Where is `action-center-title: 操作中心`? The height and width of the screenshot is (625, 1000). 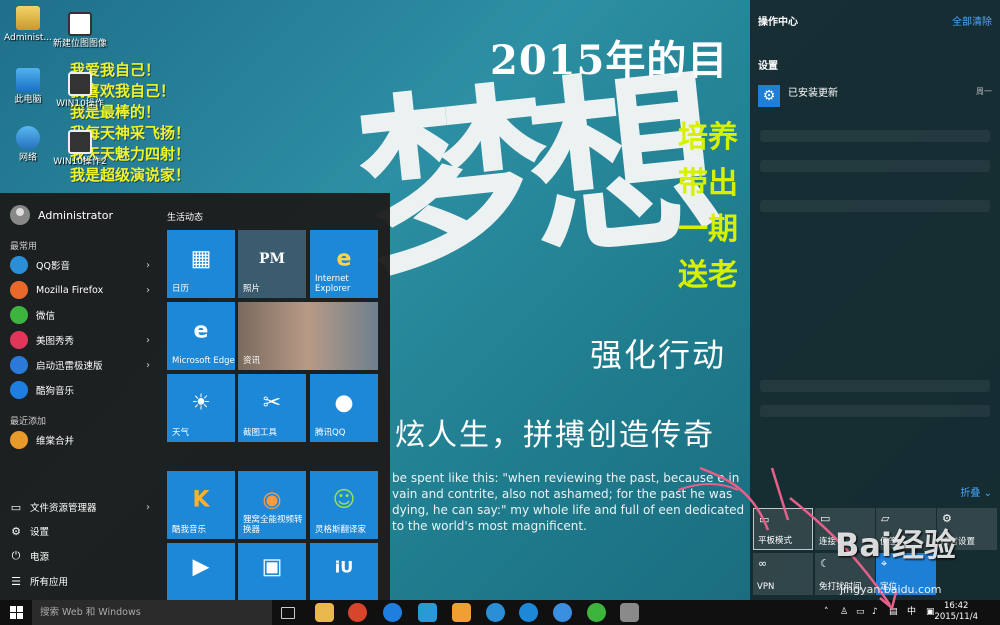
action-center-title: 操作中心 is located at coordinates (778, 22).